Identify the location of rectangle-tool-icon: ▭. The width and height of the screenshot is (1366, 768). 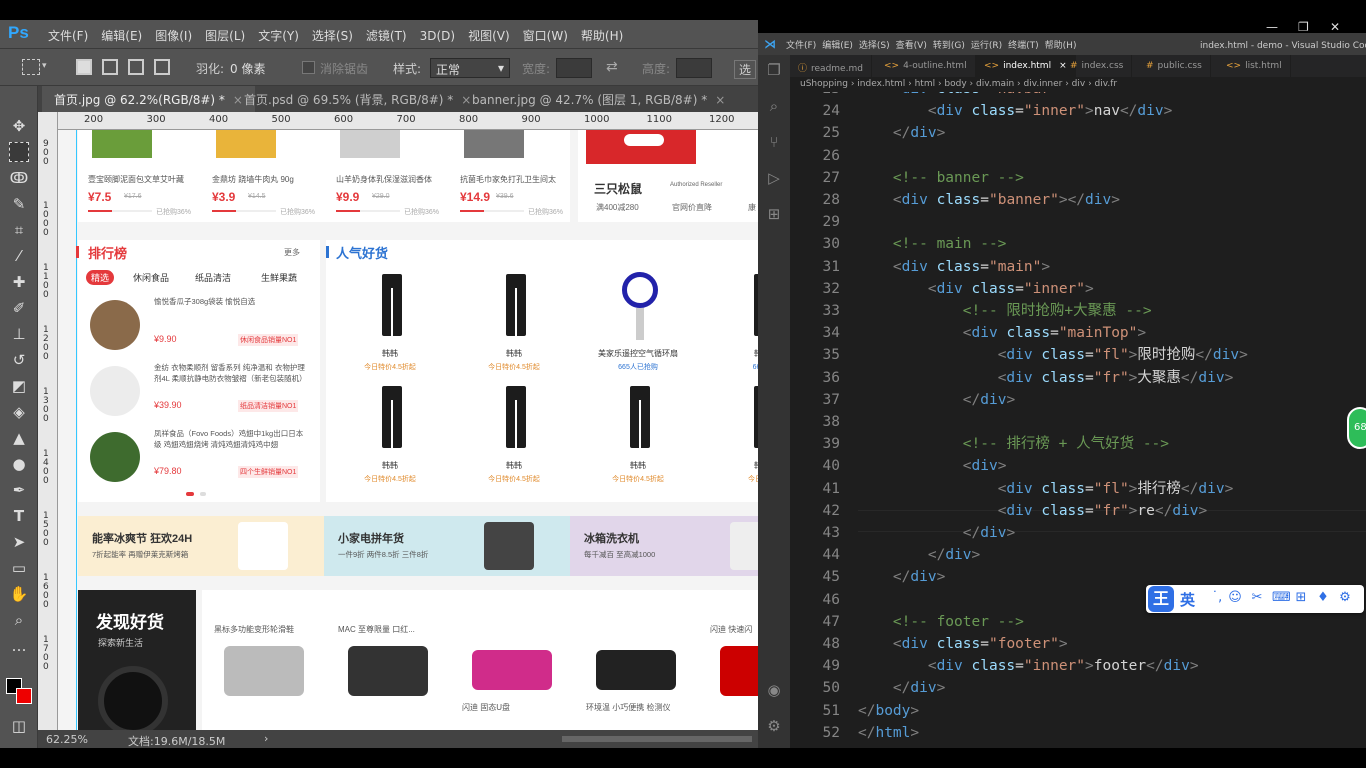
(19, 568).